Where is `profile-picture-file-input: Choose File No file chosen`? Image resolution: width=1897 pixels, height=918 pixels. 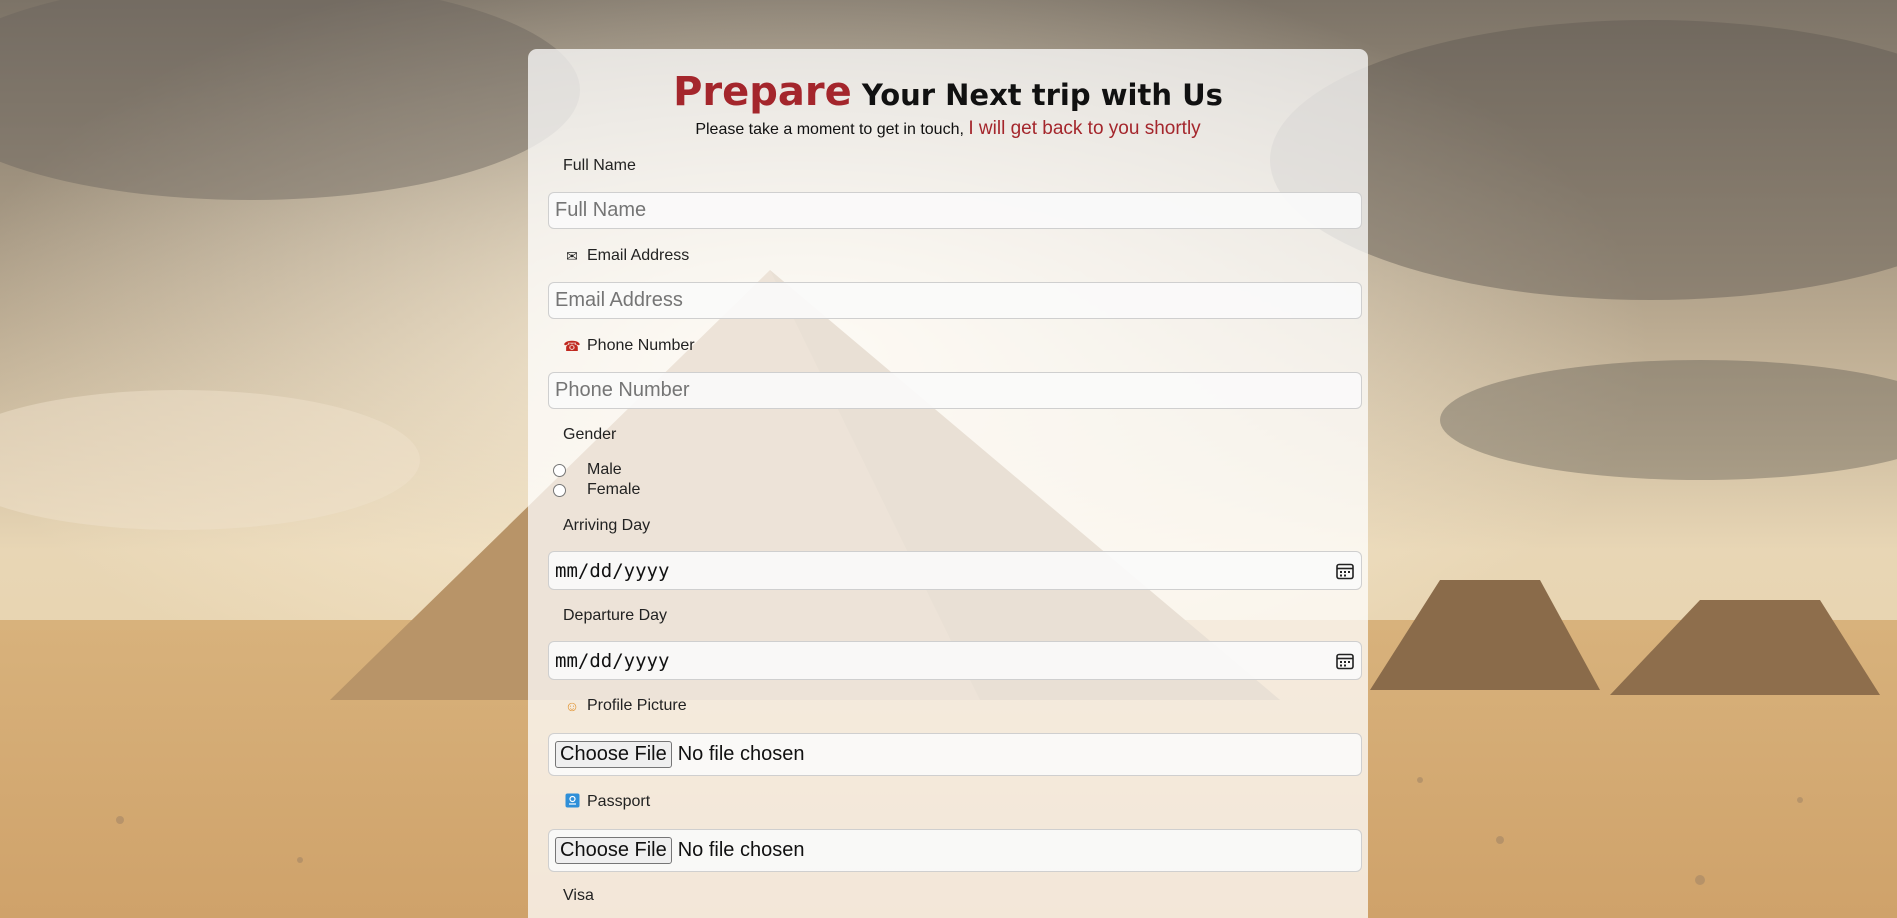 profile-picture-file-input: Choose File No file chosen is located at coordinates (955, 754).